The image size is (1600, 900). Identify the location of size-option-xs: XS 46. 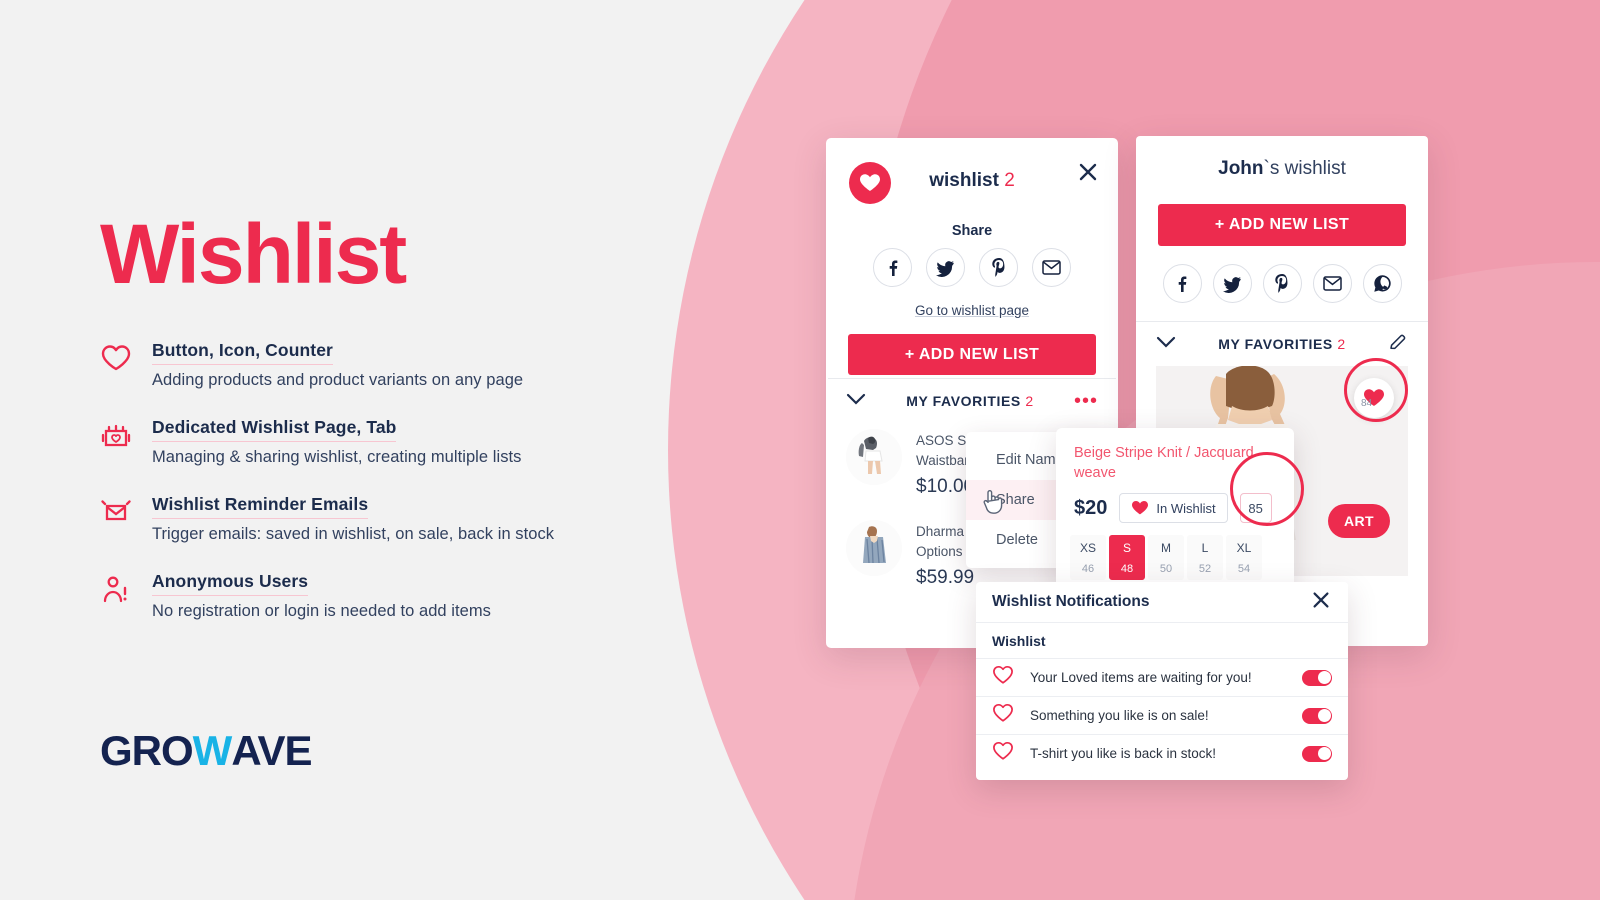
(1088, 558).